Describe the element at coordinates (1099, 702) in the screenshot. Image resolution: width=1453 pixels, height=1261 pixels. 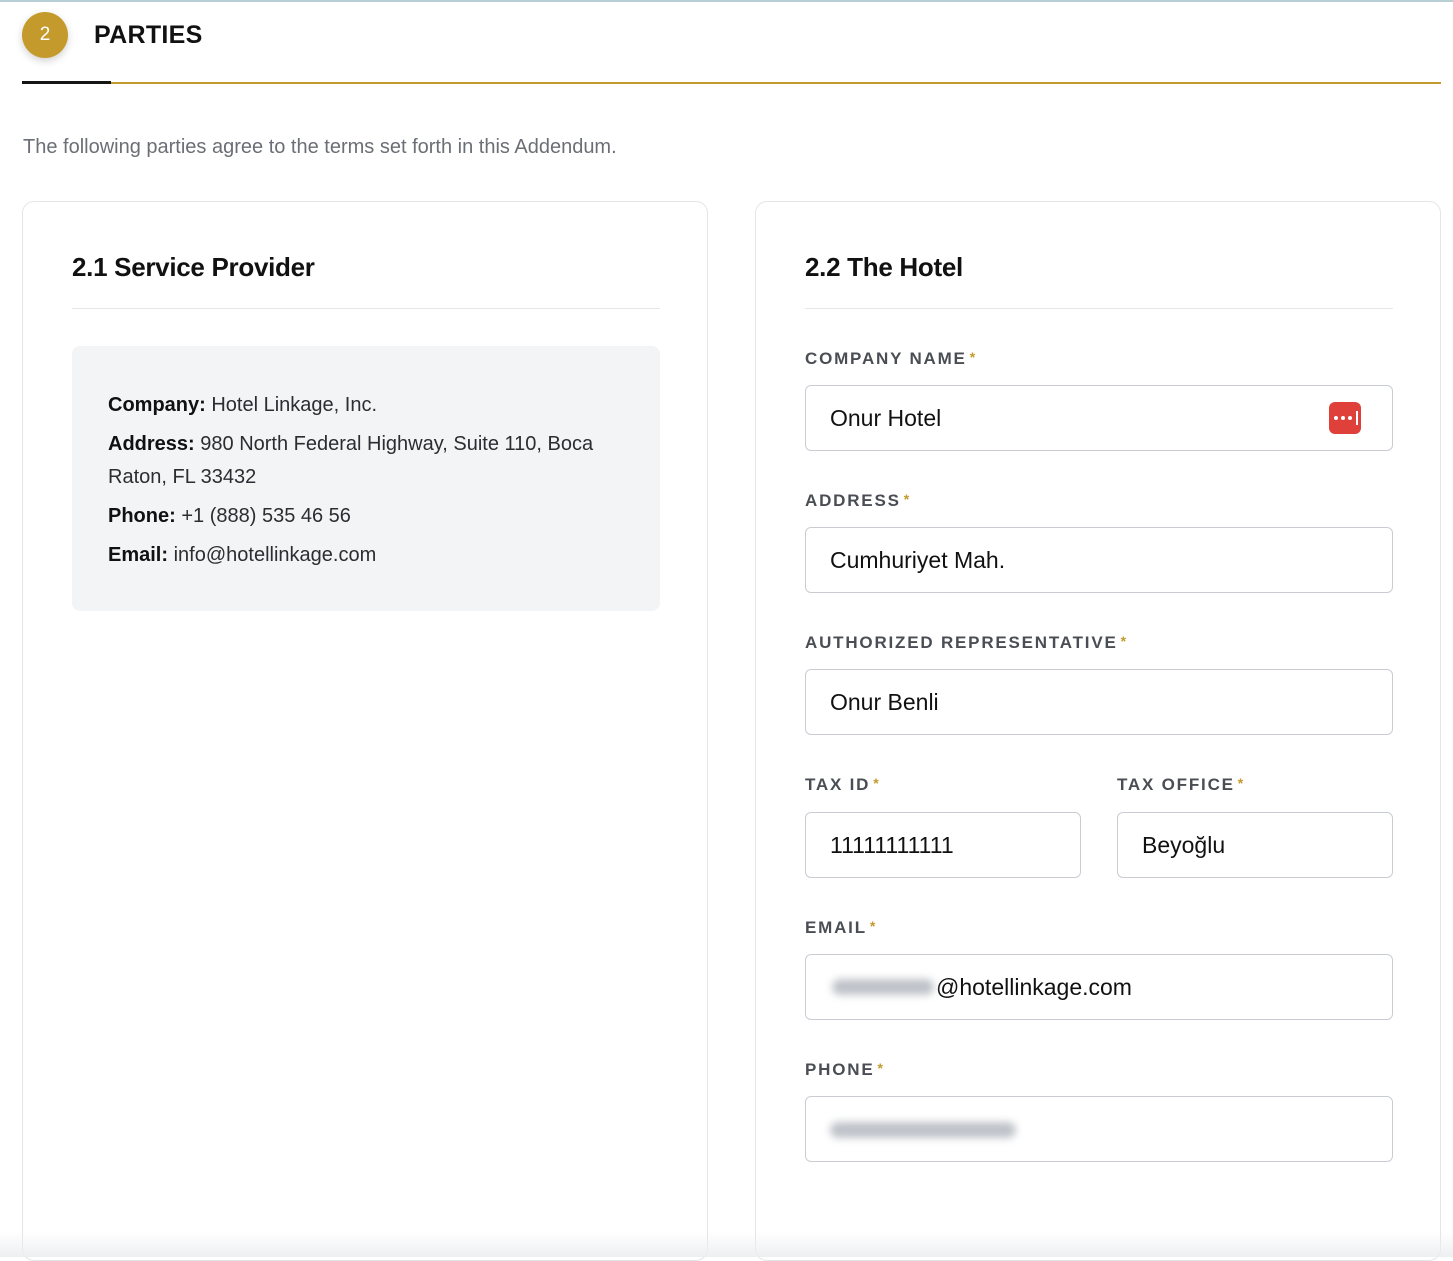
I see `authorized-representative-input` at that location.